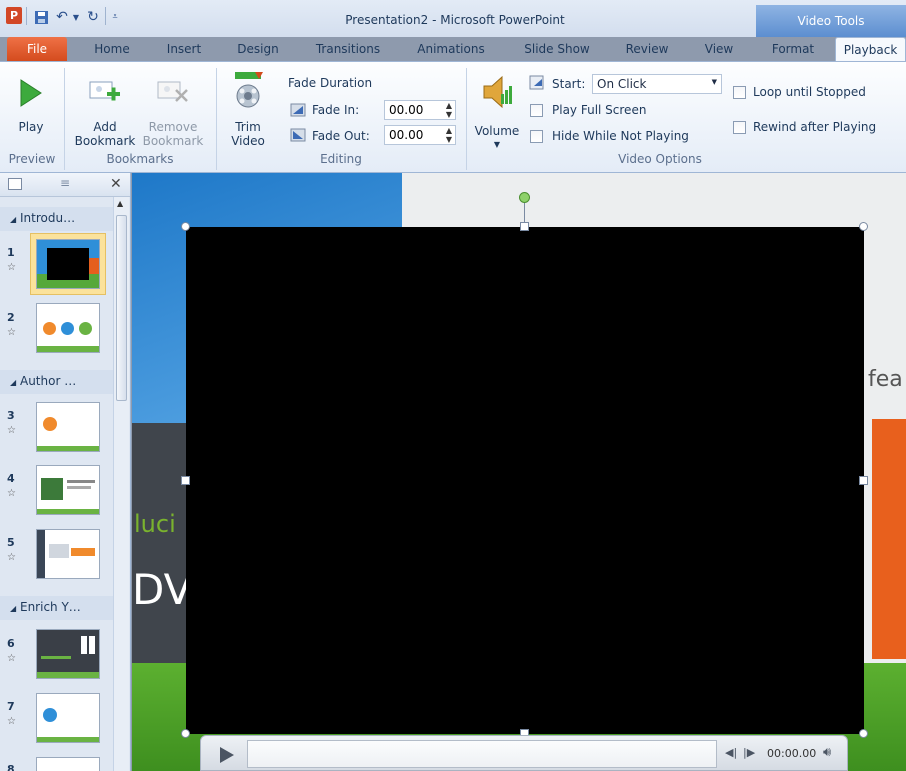  Describe the element at coordinates (524, 226) in the screenshot. I see `resize-handle-n` at that location.